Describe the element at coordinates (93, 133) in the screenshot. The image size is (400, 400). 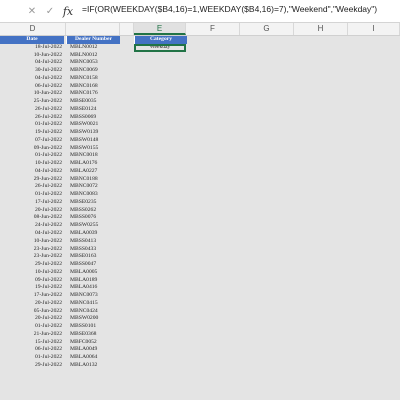
I see `dealer-number-cell: MBSW0139` at that location.